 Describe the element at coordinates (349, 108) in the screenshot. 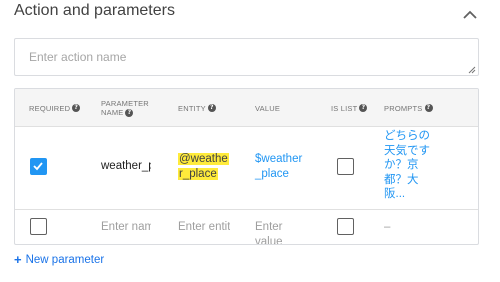

I see `header-is-list: IS LIST ?` at that location.